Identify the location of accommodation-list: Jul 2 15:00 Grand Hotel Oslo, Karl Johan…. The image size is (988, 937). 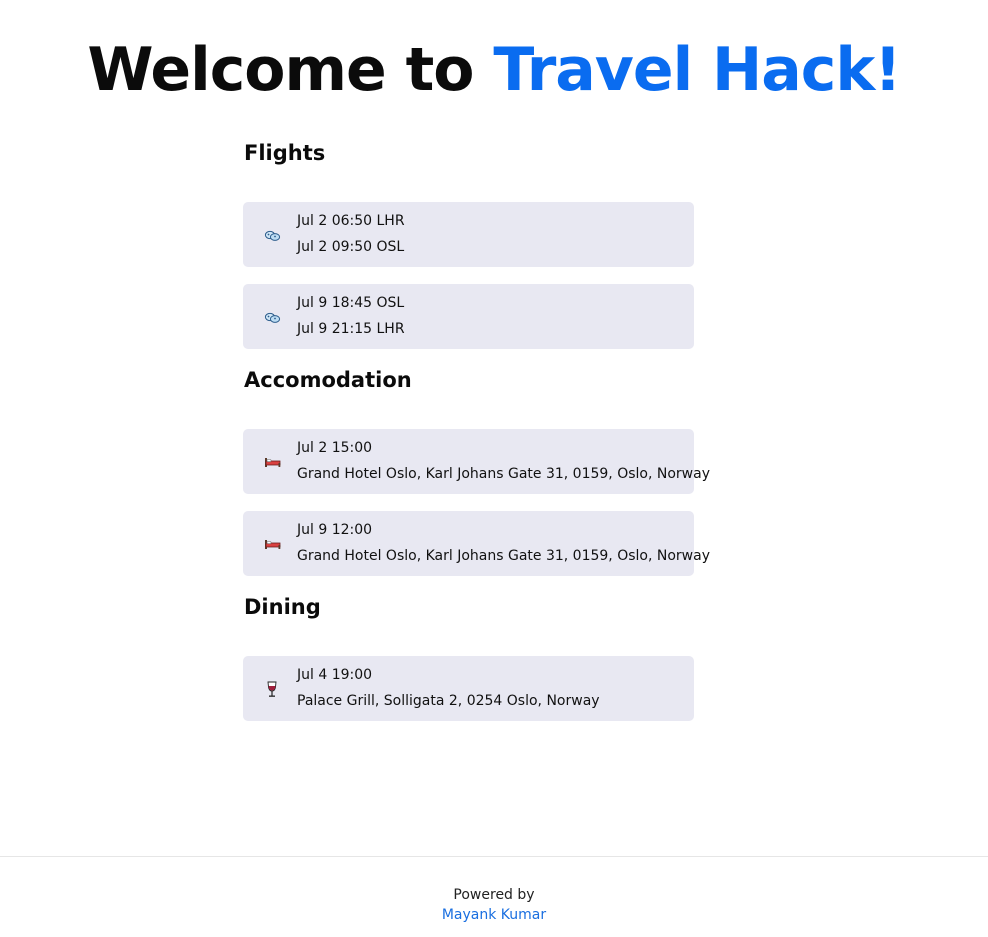
(476, 502).